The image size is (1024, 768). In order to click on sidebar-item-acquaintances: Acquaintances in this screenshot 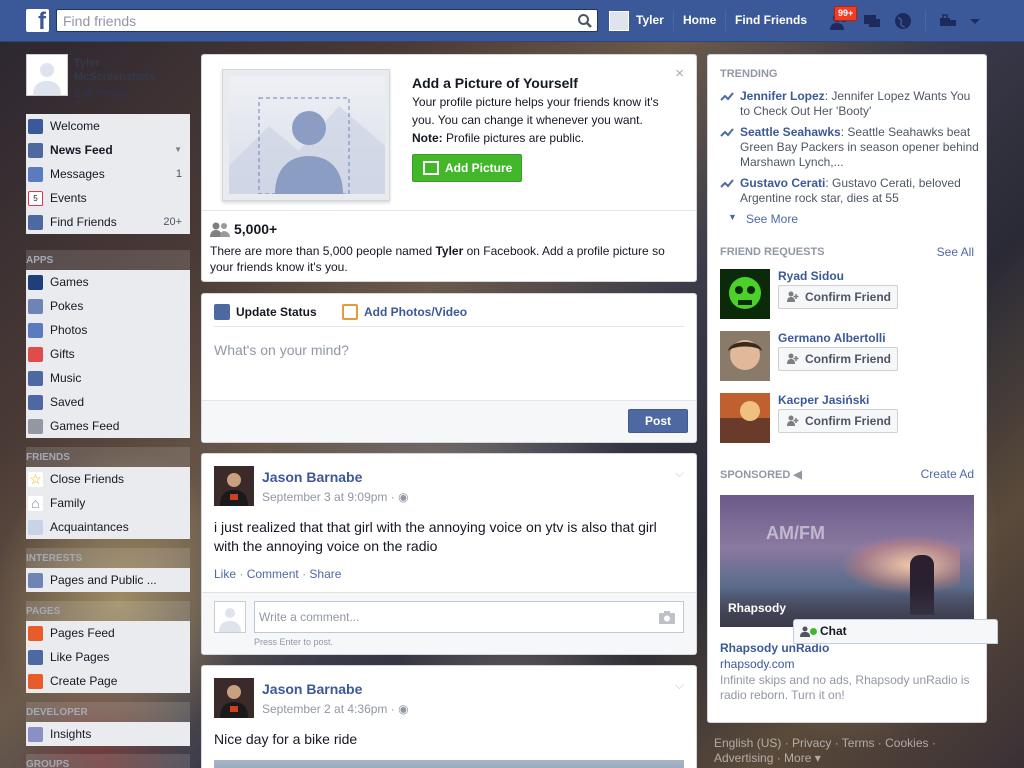, I will do `click(108, 527)`.